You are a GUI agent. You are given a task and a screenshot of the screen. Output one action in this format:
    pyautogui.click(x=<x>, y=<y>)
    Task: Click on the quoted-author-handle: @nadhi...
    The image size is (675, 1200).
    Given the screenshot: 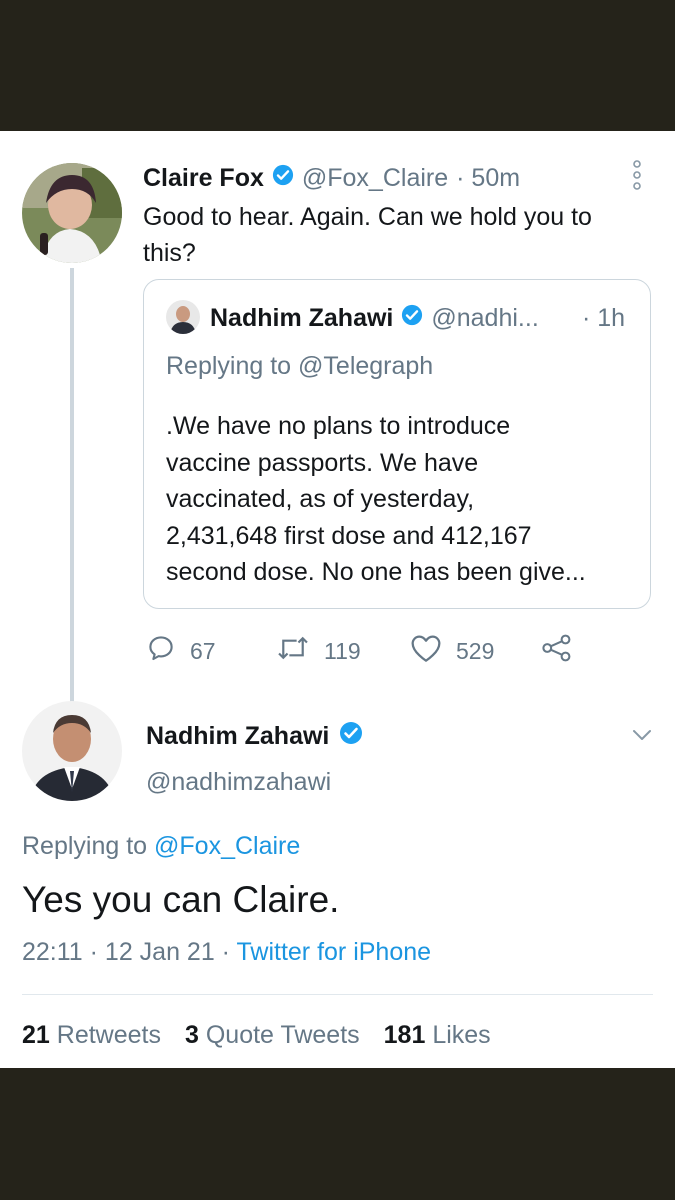 What is the action you would take?
    pyautogui.click(x=485, y=317)
    